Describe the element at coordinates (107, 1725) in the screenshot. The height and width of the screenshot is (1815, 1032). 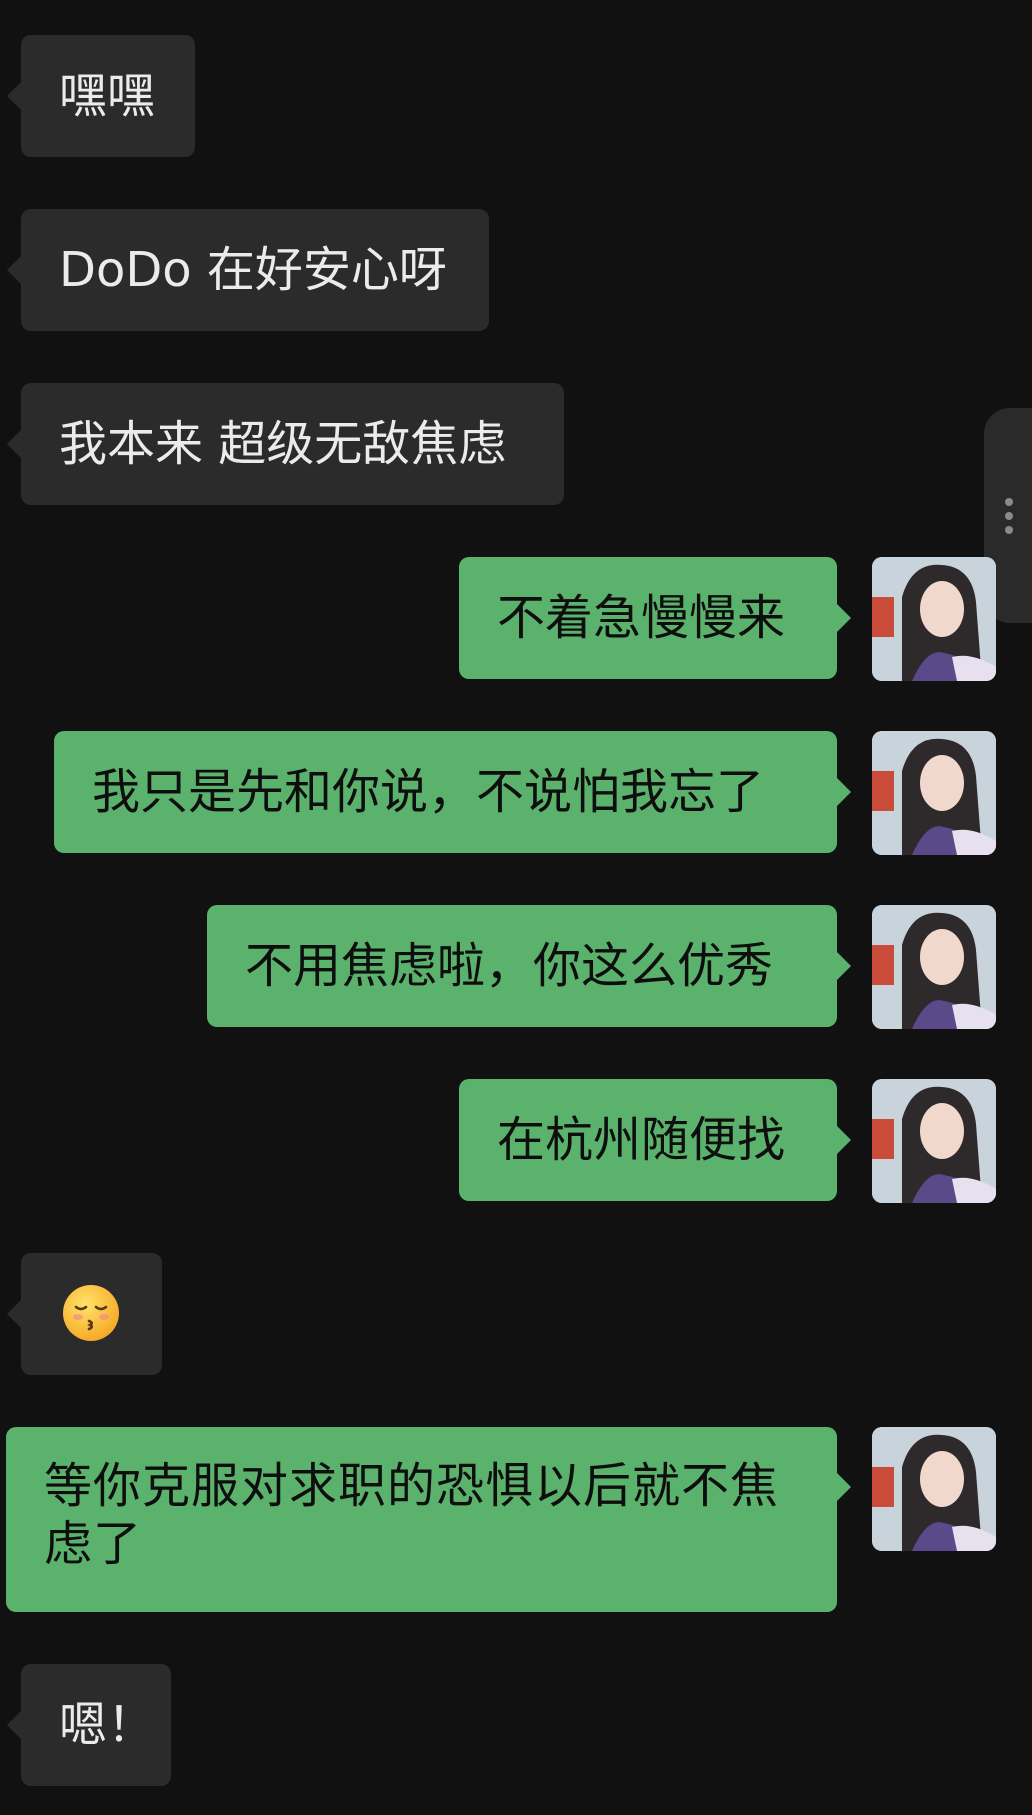
I see `message-text: 嗯！` at that location.